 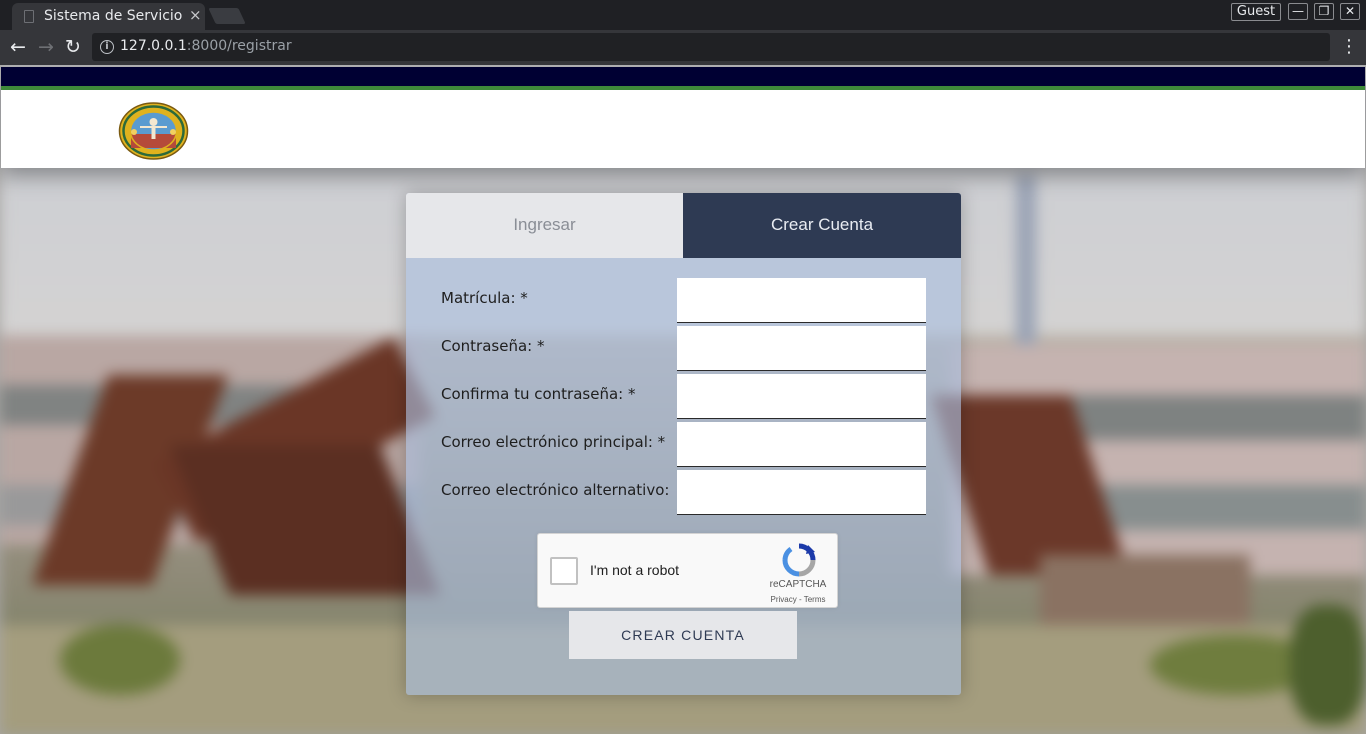 I want to click on browser-toolbar: ← → ↻ i 127.0.0.1:8000/registrar ⋮, so click(x=683, y=47).